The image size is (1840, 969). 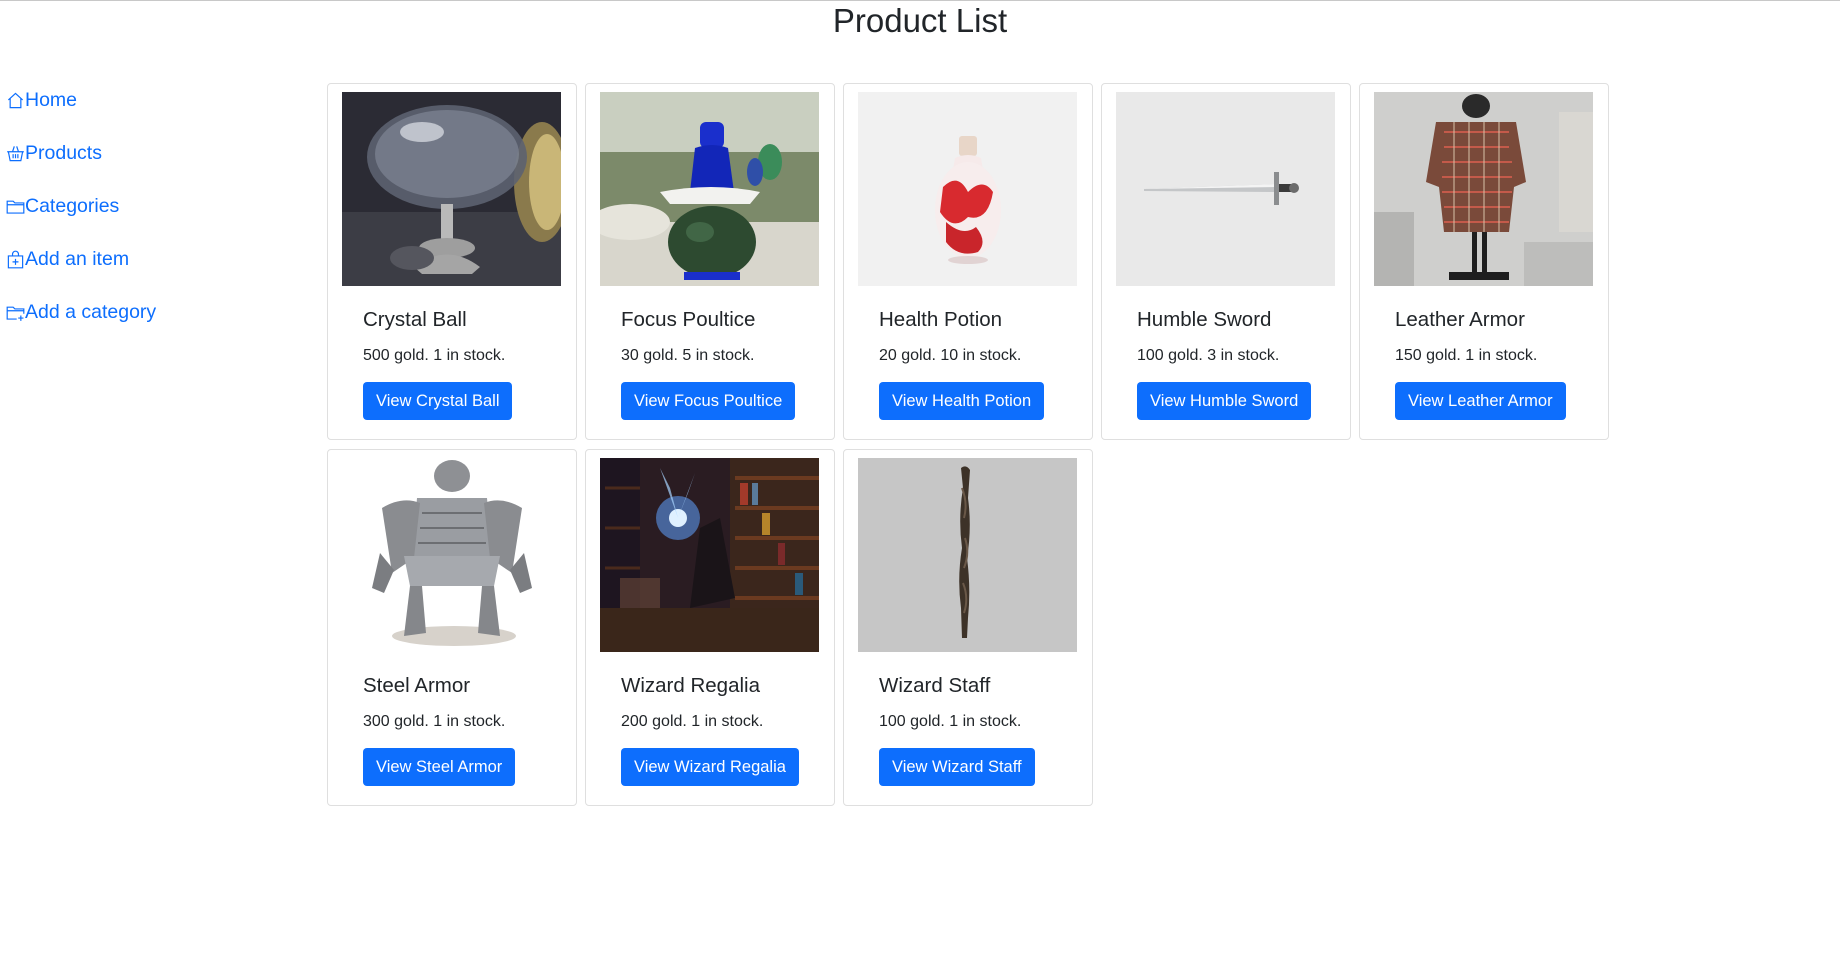 I want to click on product-name: Health Potion, so click(x=941, y=319).